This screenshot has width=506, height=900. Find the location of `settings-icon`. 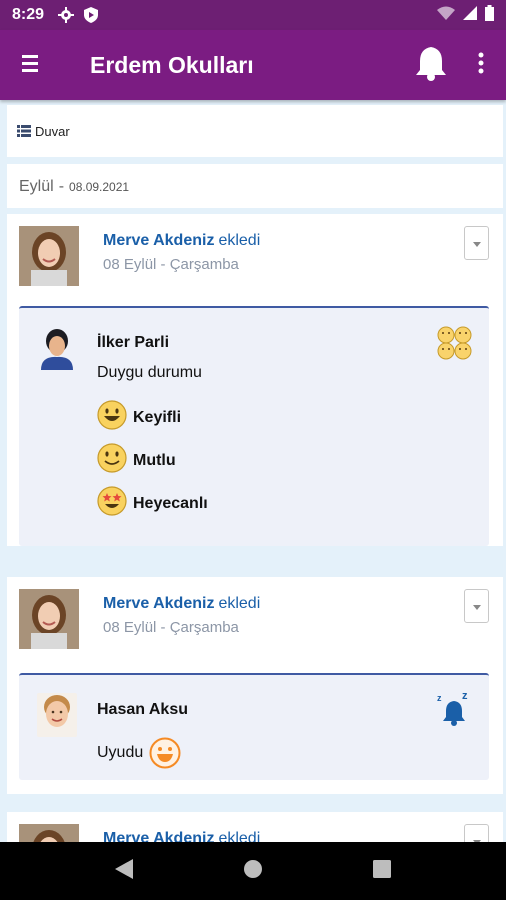

settings-icon is located at coordinates (66, 15).